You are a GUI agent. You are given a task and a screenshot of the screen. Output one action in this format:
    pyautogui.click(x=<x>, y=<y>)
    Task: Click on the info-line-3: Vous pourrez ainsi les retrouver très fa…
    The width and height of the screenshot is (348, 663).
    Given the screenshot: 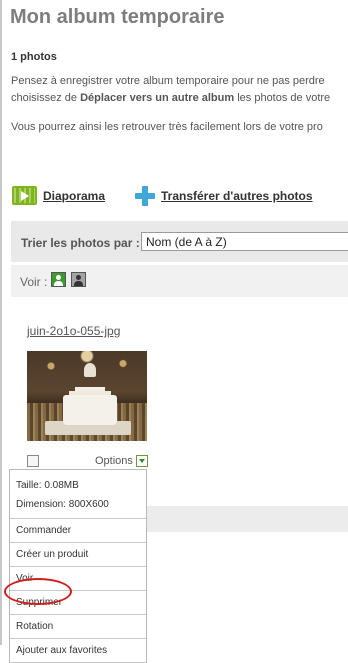 What is the action you would take?
    pyautogui.click(x=167, y=127)
    